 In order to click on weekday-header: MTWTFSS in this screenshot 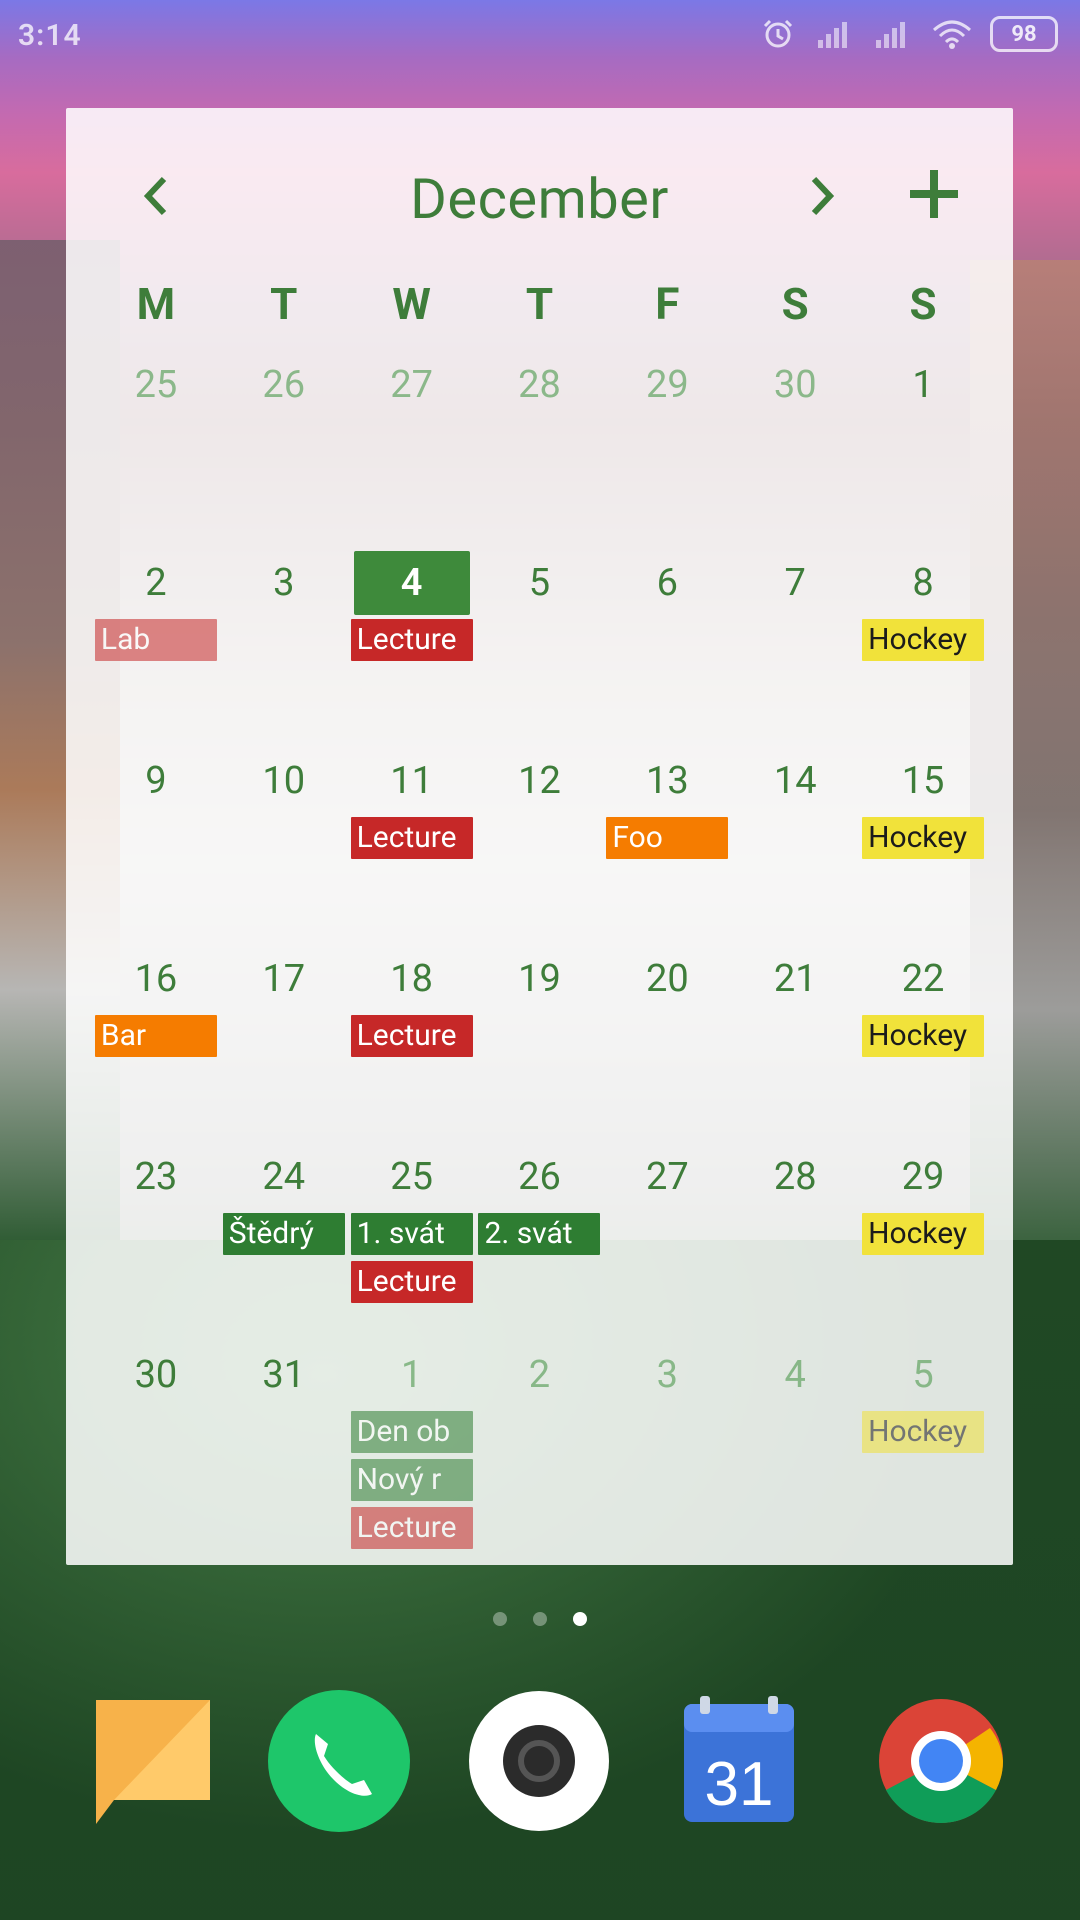, I will do `click(539, 313)`.